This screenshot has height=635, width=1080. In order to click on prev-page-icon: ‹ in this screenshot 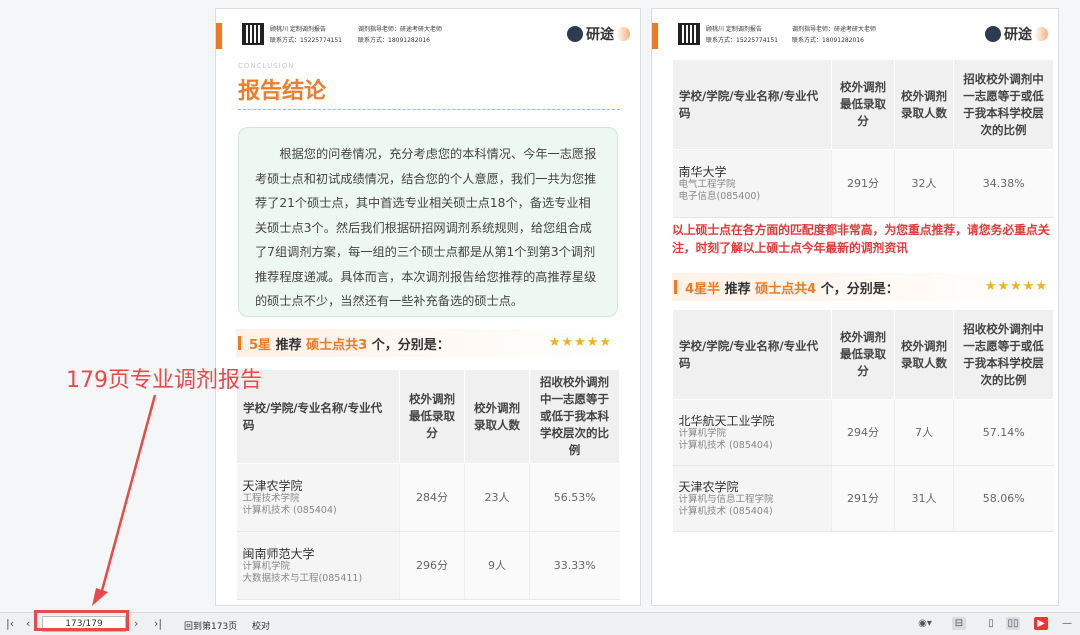, I will do `click(28, 623)`.